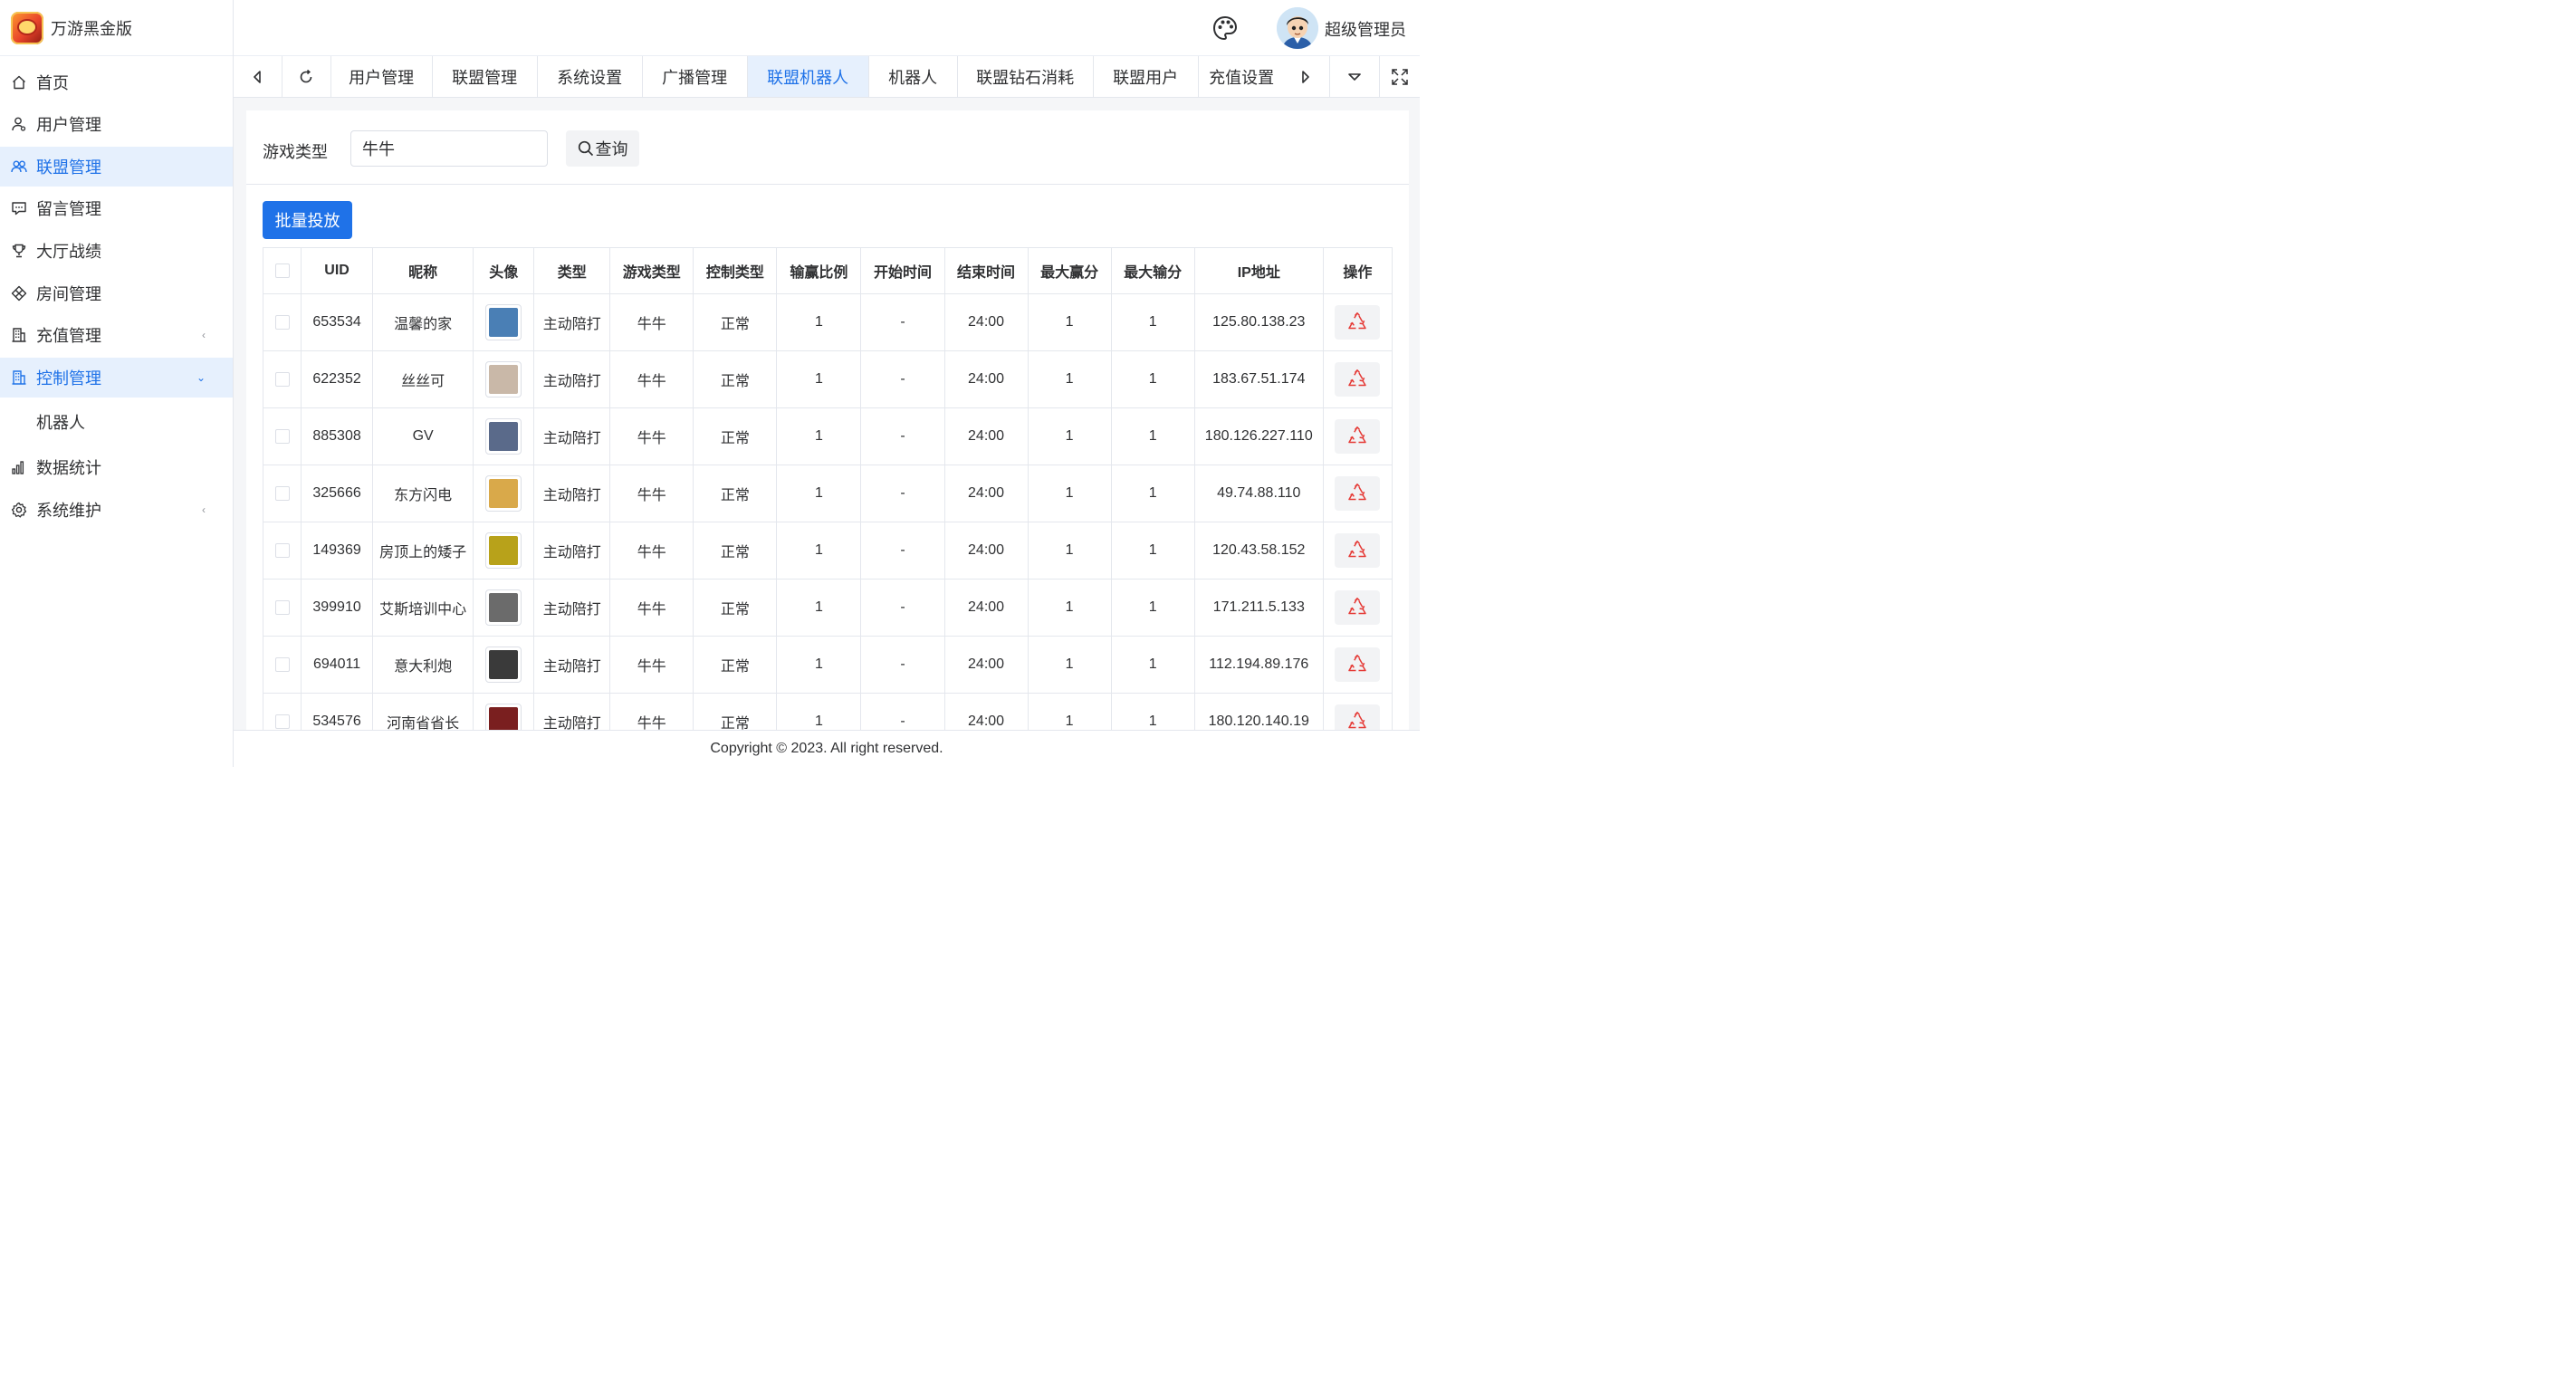 The width and height of the screenshot is (2576, 1389). I want to click on tab-7: 联盟用户, so click(1146, 76).